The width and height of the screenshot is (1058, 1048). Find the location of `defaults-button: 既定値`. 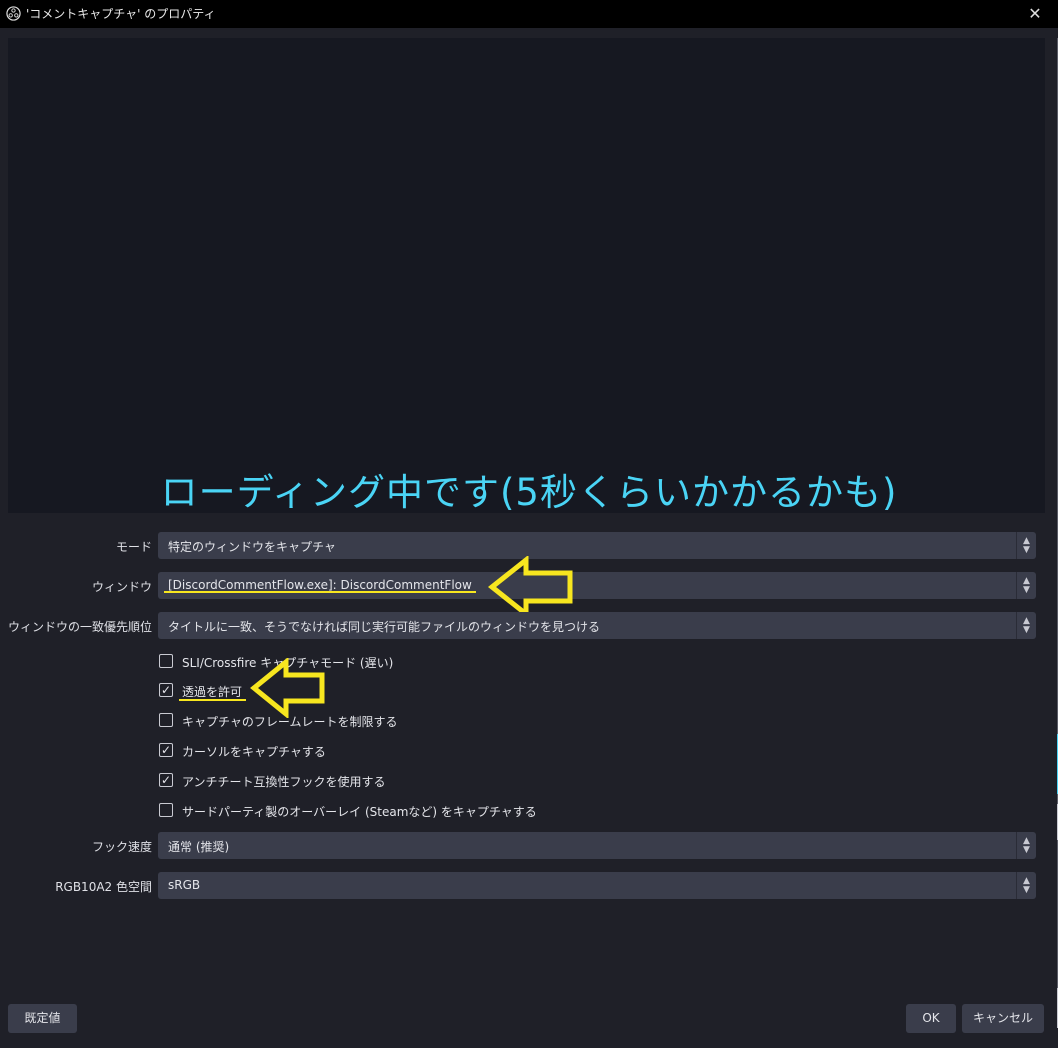

defaults-button: 既定値 is located at coordinates (42, 1018).